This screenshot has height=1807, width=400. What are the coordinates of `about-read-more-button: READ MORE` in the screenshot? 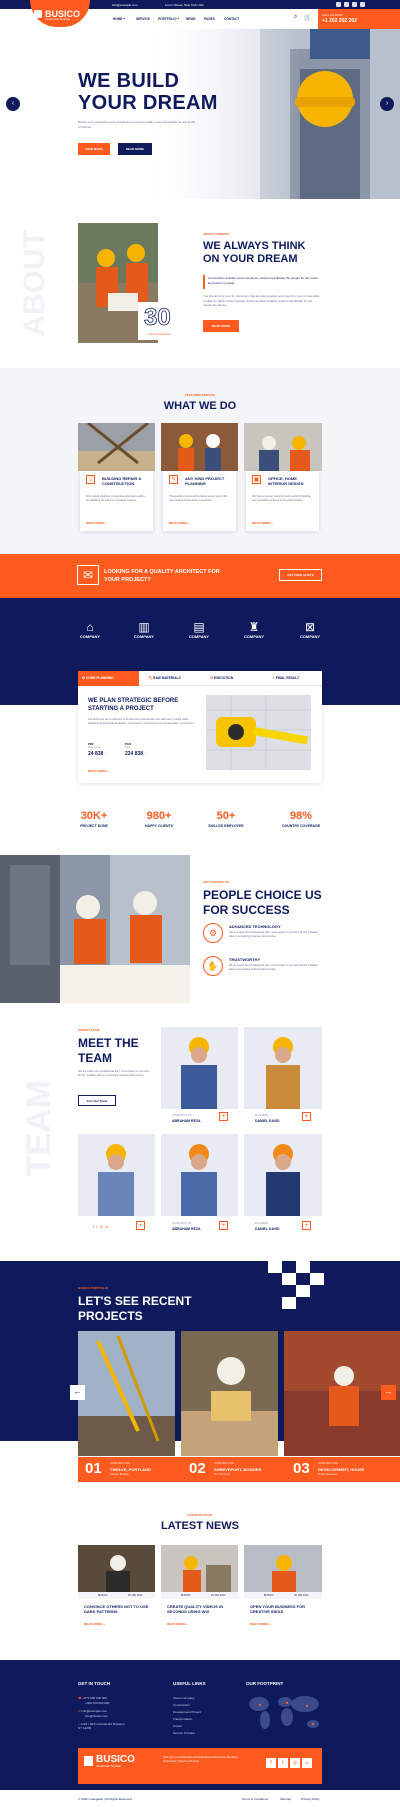 It's located at (221, 326).